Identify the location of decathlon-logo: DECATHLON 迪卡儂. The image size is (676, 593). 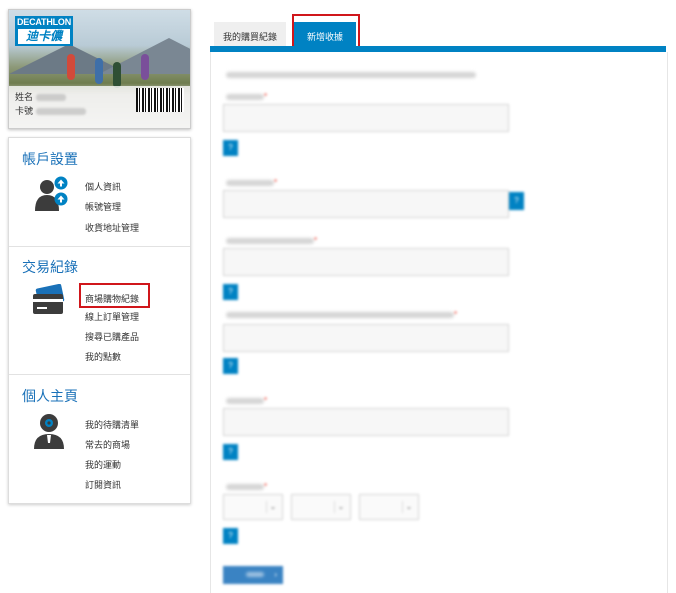
(44, 31).